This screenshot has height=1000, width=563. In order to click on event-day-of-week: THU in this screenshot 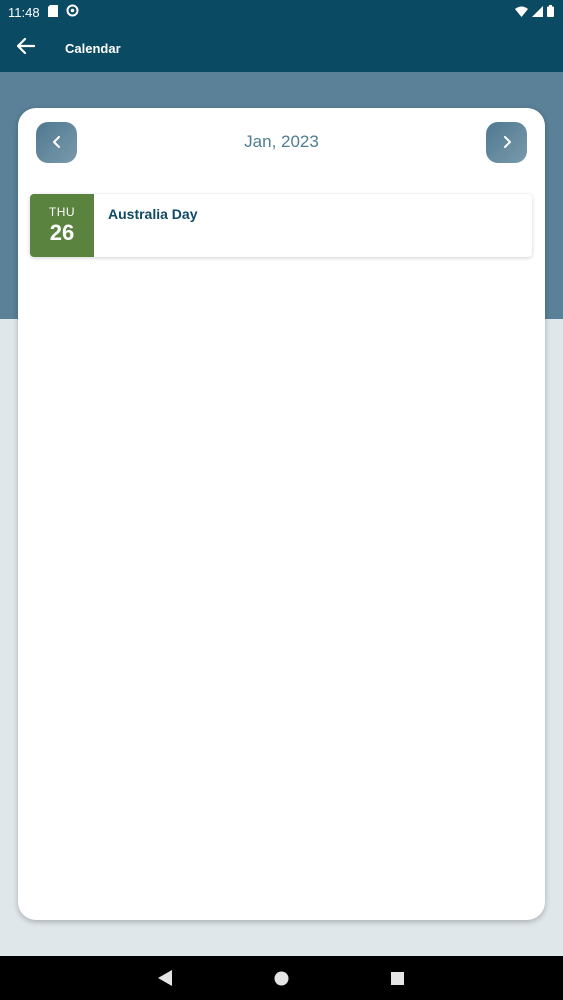, I will do `click(62, 212)`.